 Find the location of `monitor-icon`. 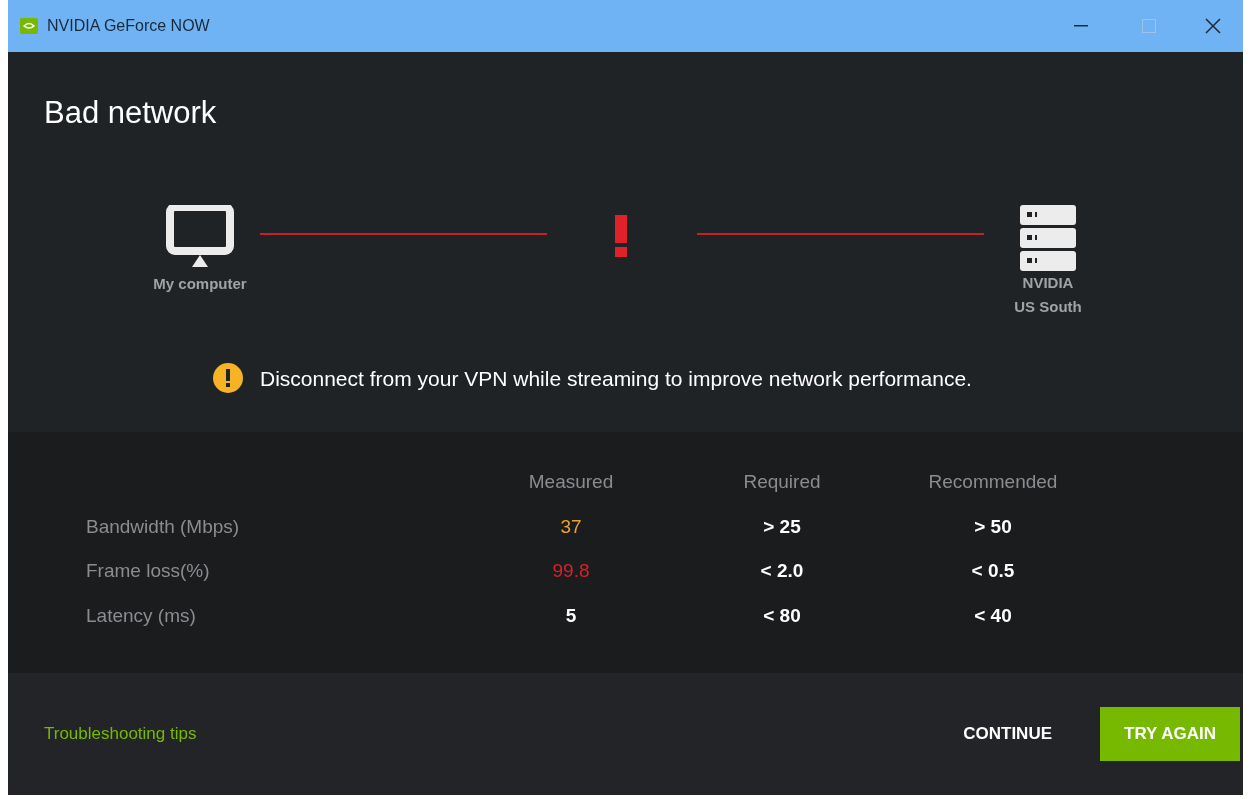

monitor-icon is located at coordinates (200, 235).